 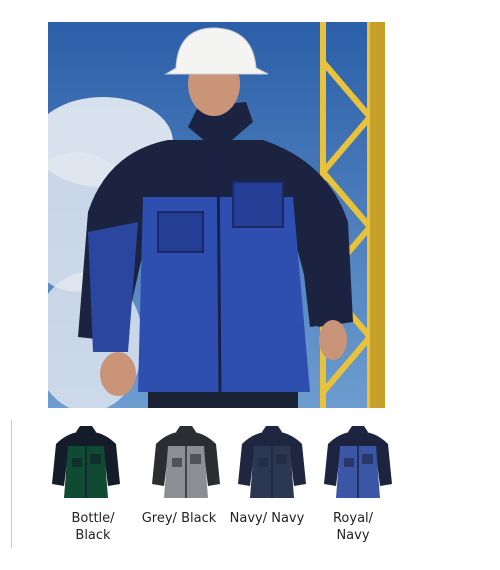 I want to click on colour-label-2: Grey/ Black, so click(x=179, y=518).